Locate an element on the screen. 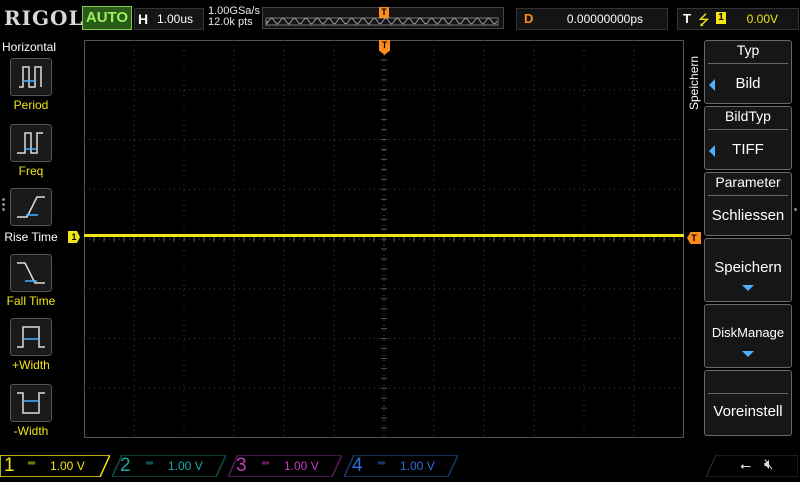 This screenshot has width=800, height=482. trigger-source: 1 is located at coordinates (721, 18).